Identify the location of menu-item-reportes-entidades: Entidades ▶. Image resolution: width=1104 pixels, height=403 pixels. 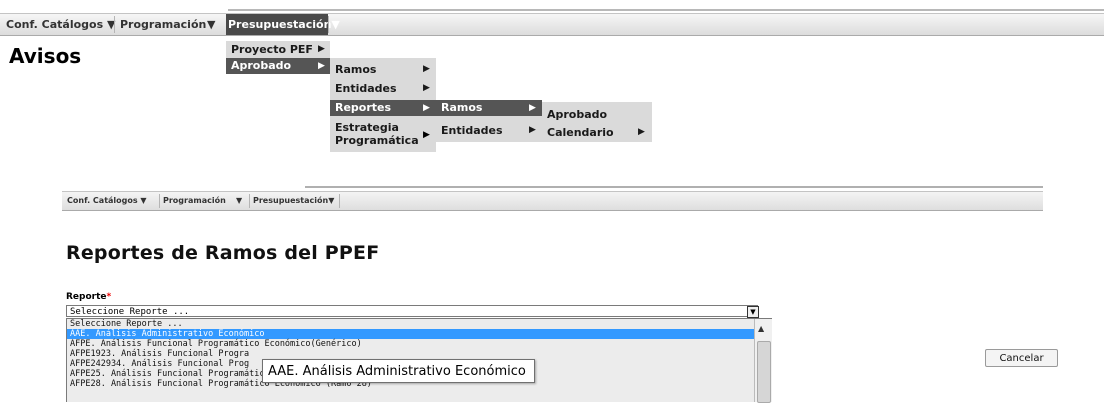
(489, 130).